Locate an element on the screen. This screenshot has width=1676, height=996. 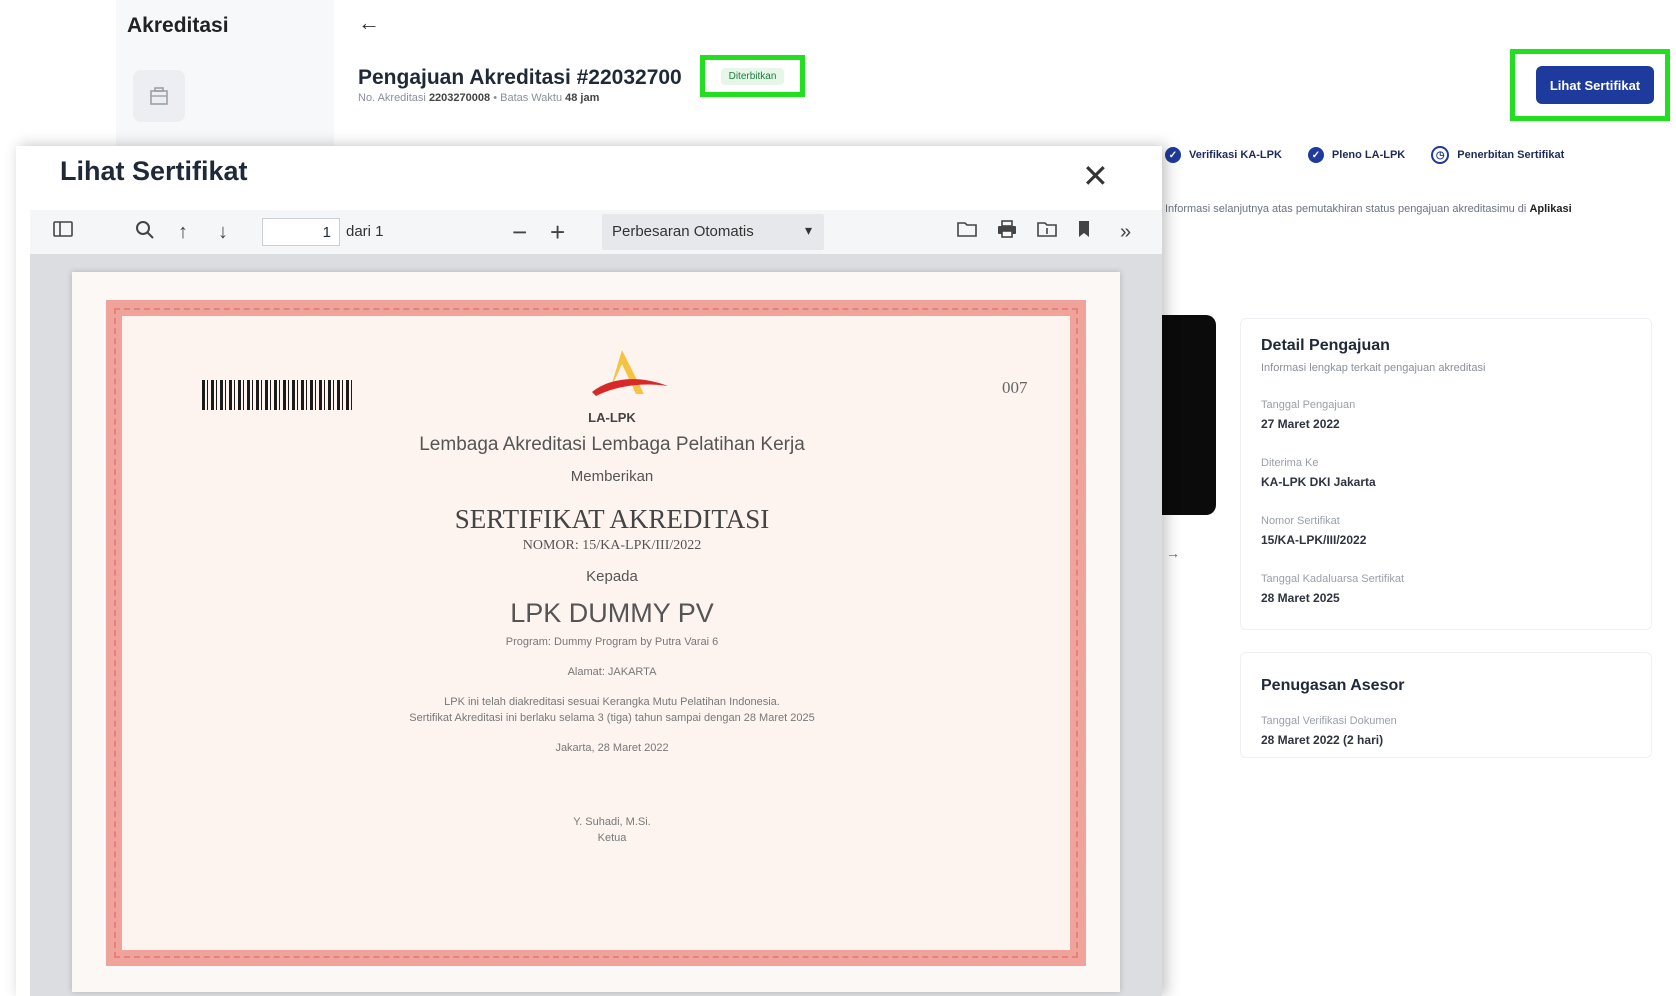
step-verifikasi: ✓ Verifikasi KA-LPK is located at coordinates (1223, 155).